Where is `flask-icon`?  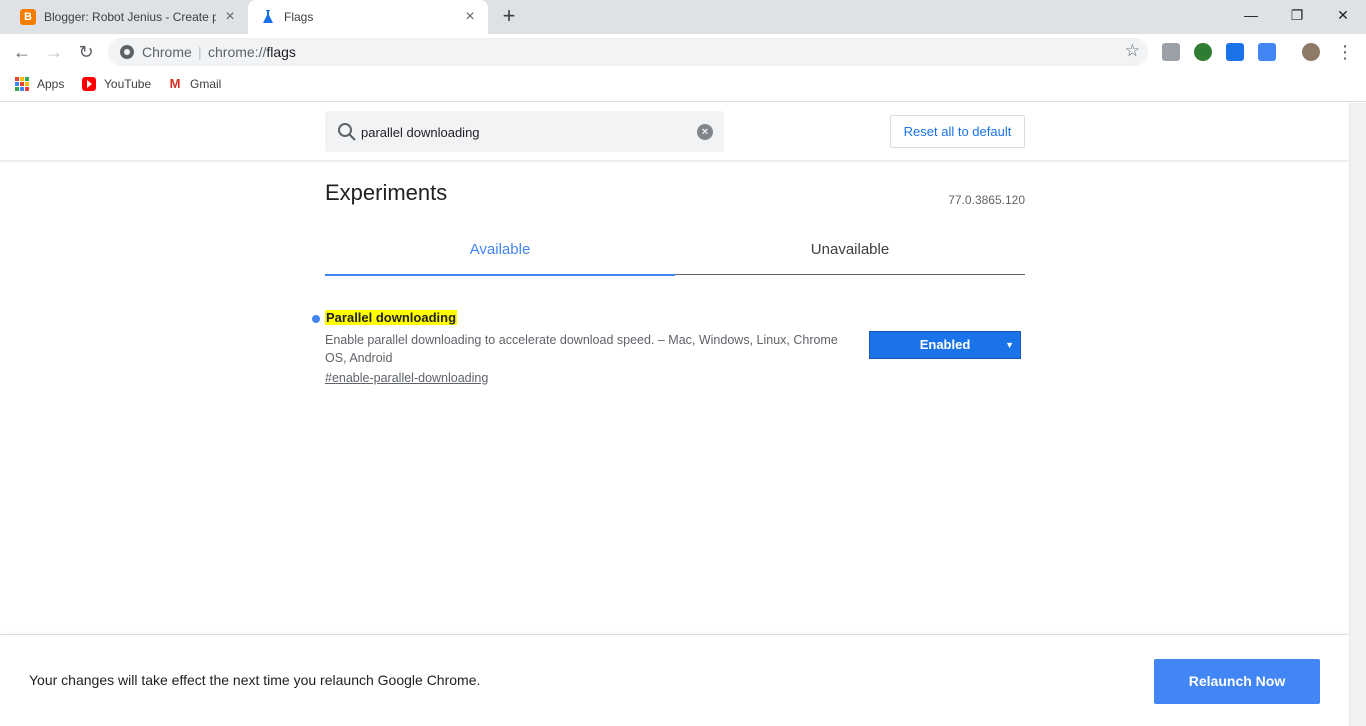
flask-icon is located at coordinates (268, 16).